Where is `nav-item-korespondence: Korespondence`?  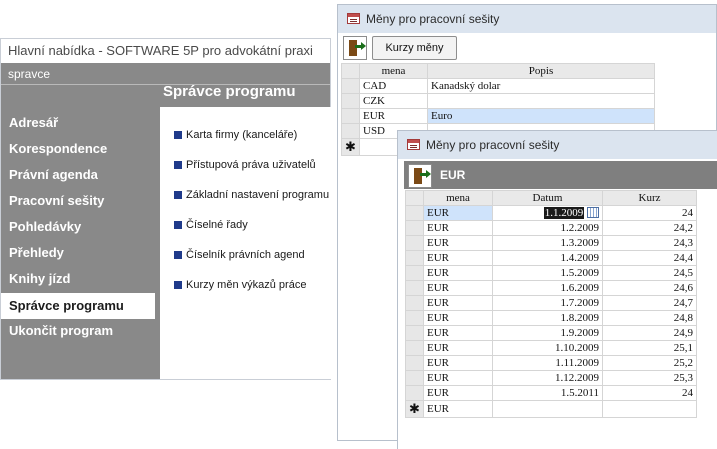
nav-item-korespondence: Korespondence is located at coordinates (78, 149).